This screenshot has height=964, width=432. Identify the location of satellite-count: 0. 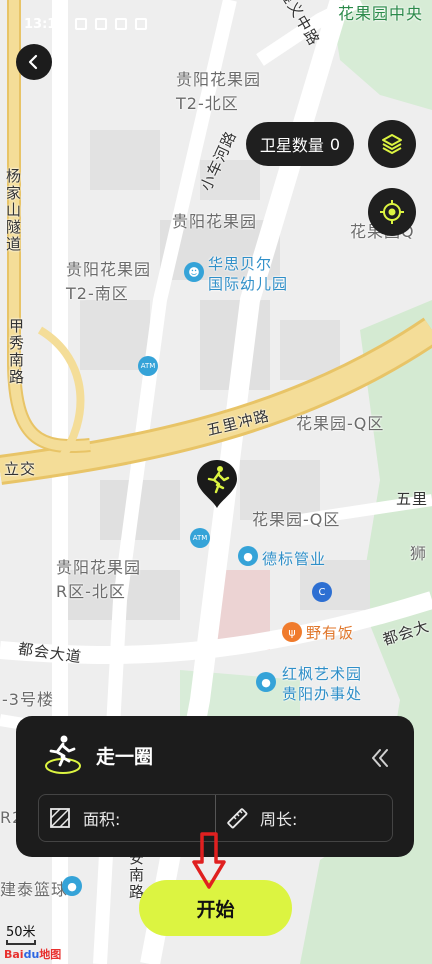
(335, 144).